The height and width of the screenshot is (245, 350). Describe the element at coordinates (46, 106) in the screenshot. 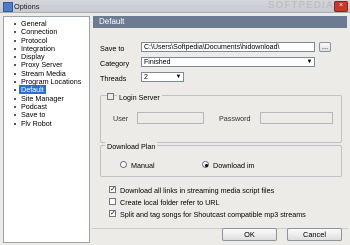

I see `sidebar-item-podcast: Podcast` at that location.